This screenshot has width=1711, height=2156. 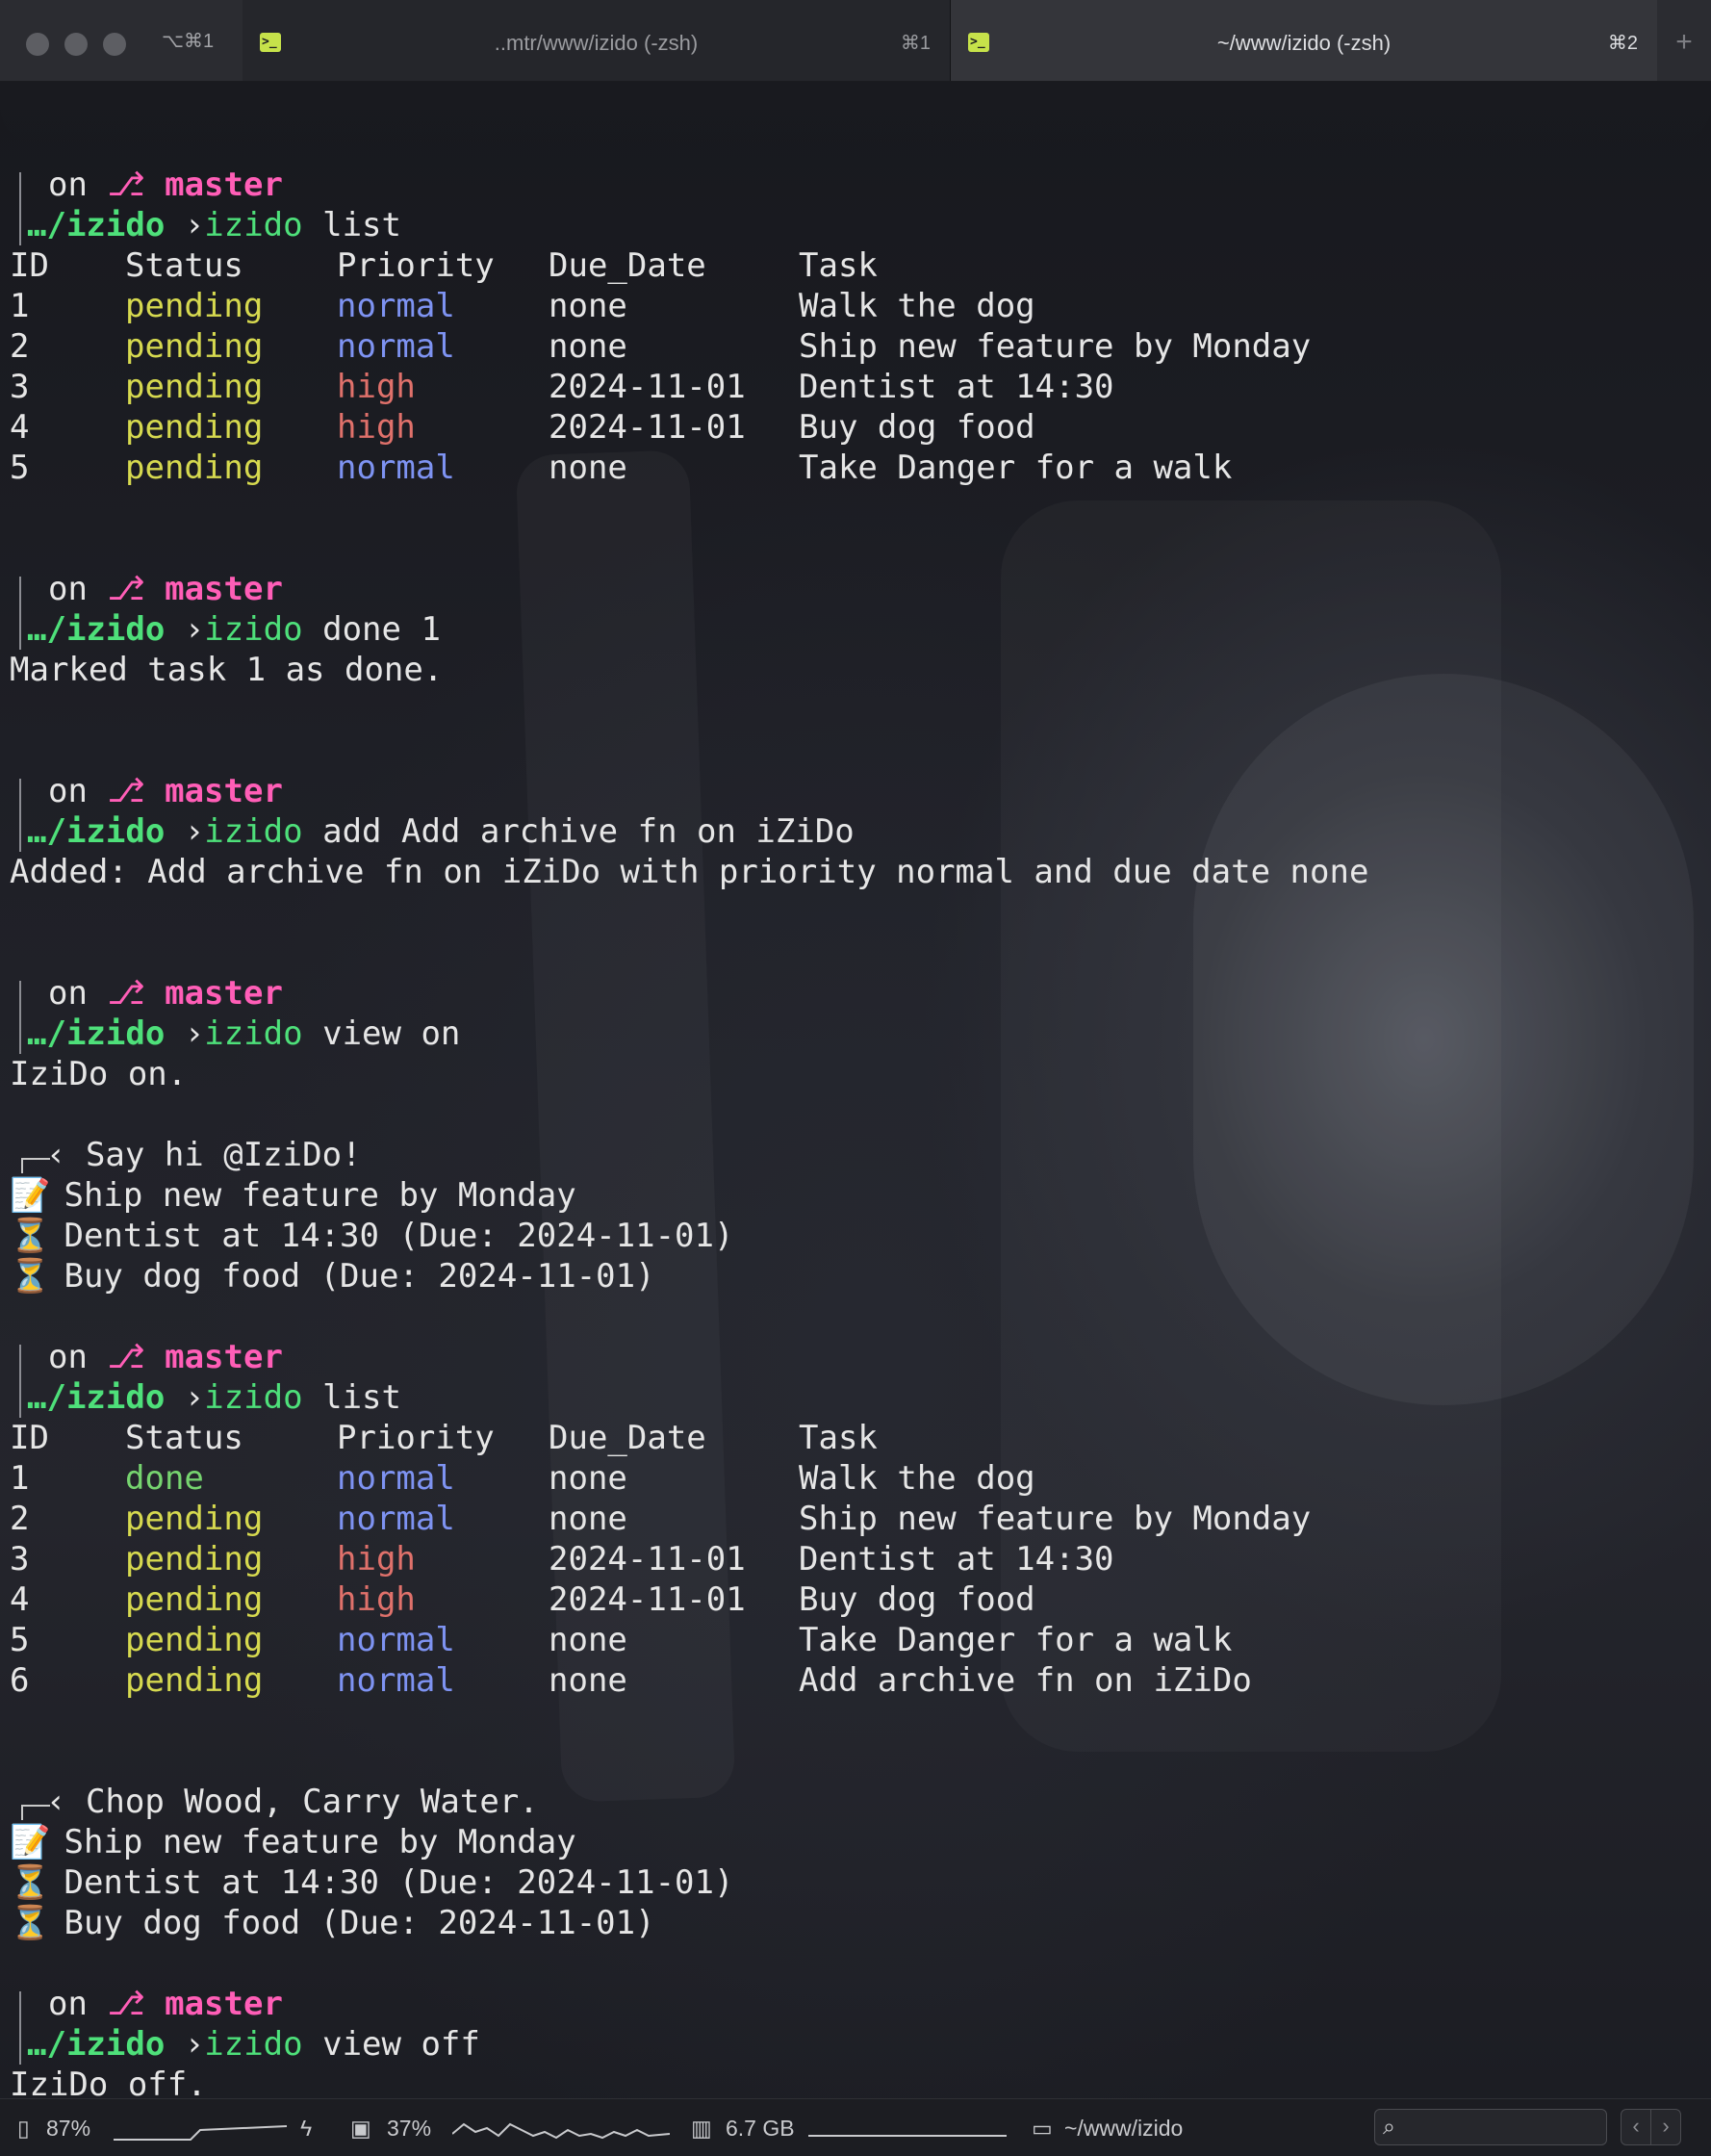 I want to click on table-cell-task: Buy dog food, so click(x=917, y=1599).